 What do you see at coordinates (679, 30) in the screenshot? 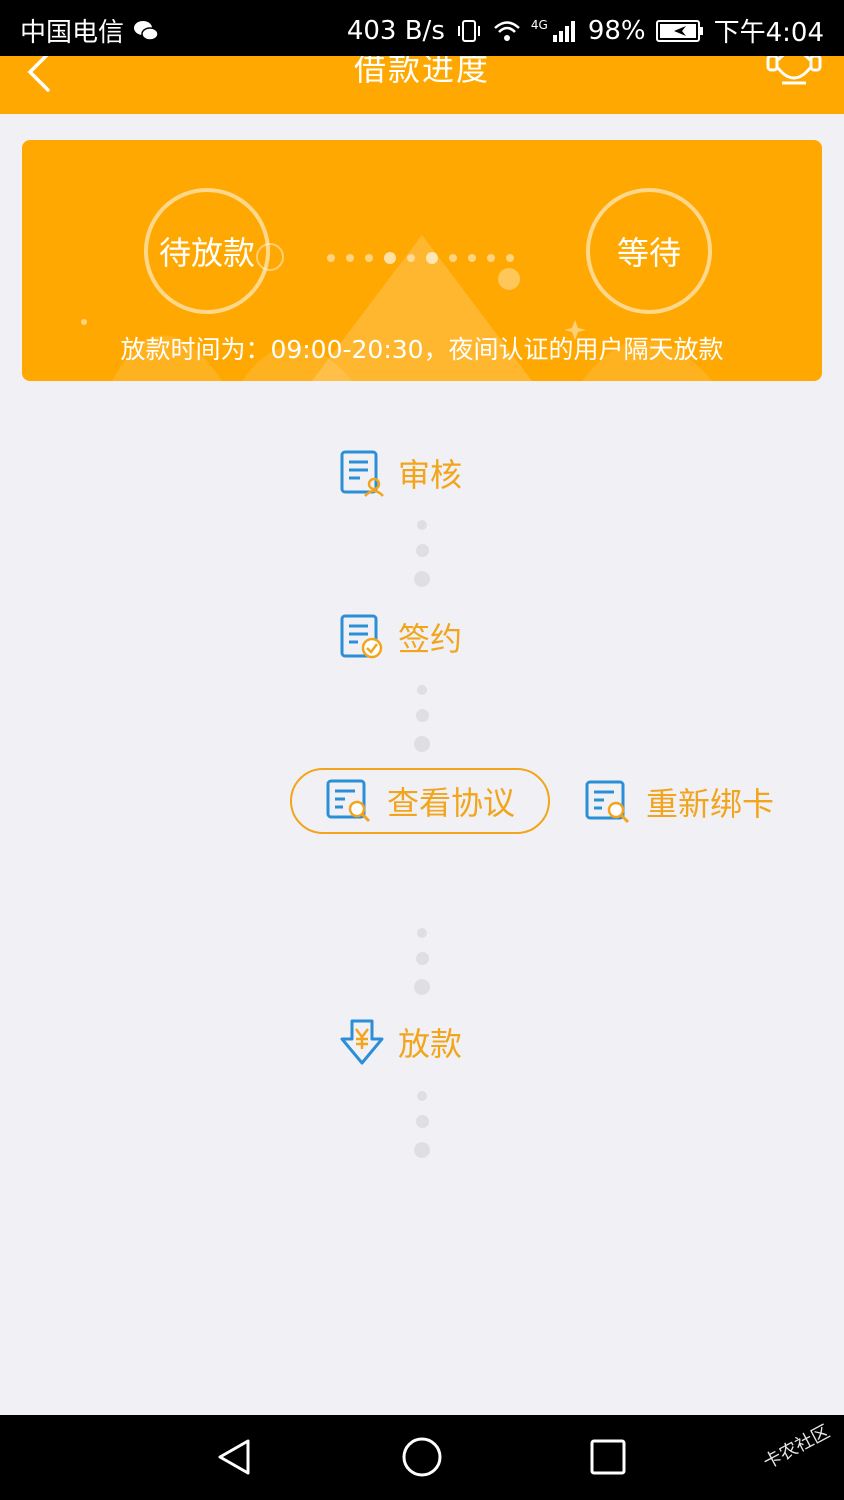
I see `battery-icon` at bounding box center [679, 30].